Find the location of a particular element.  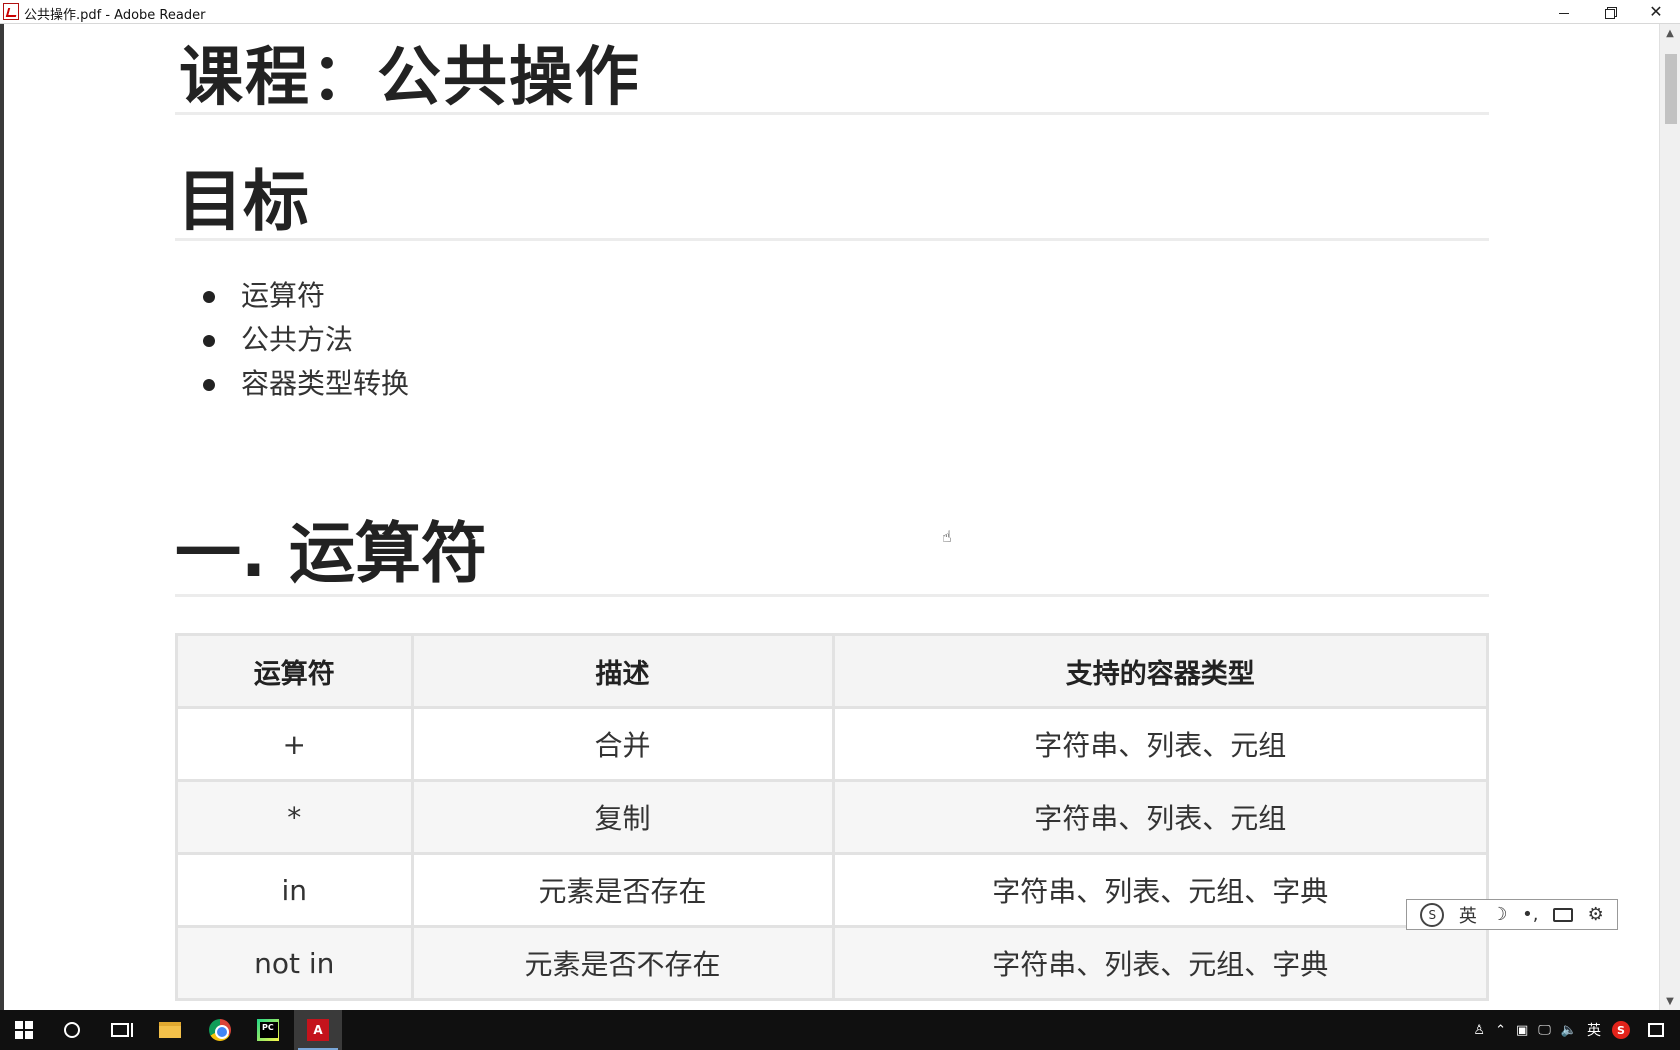

table-header-row: 运算符 描述 支持的容器类型 is located at coordinates (832, 671).